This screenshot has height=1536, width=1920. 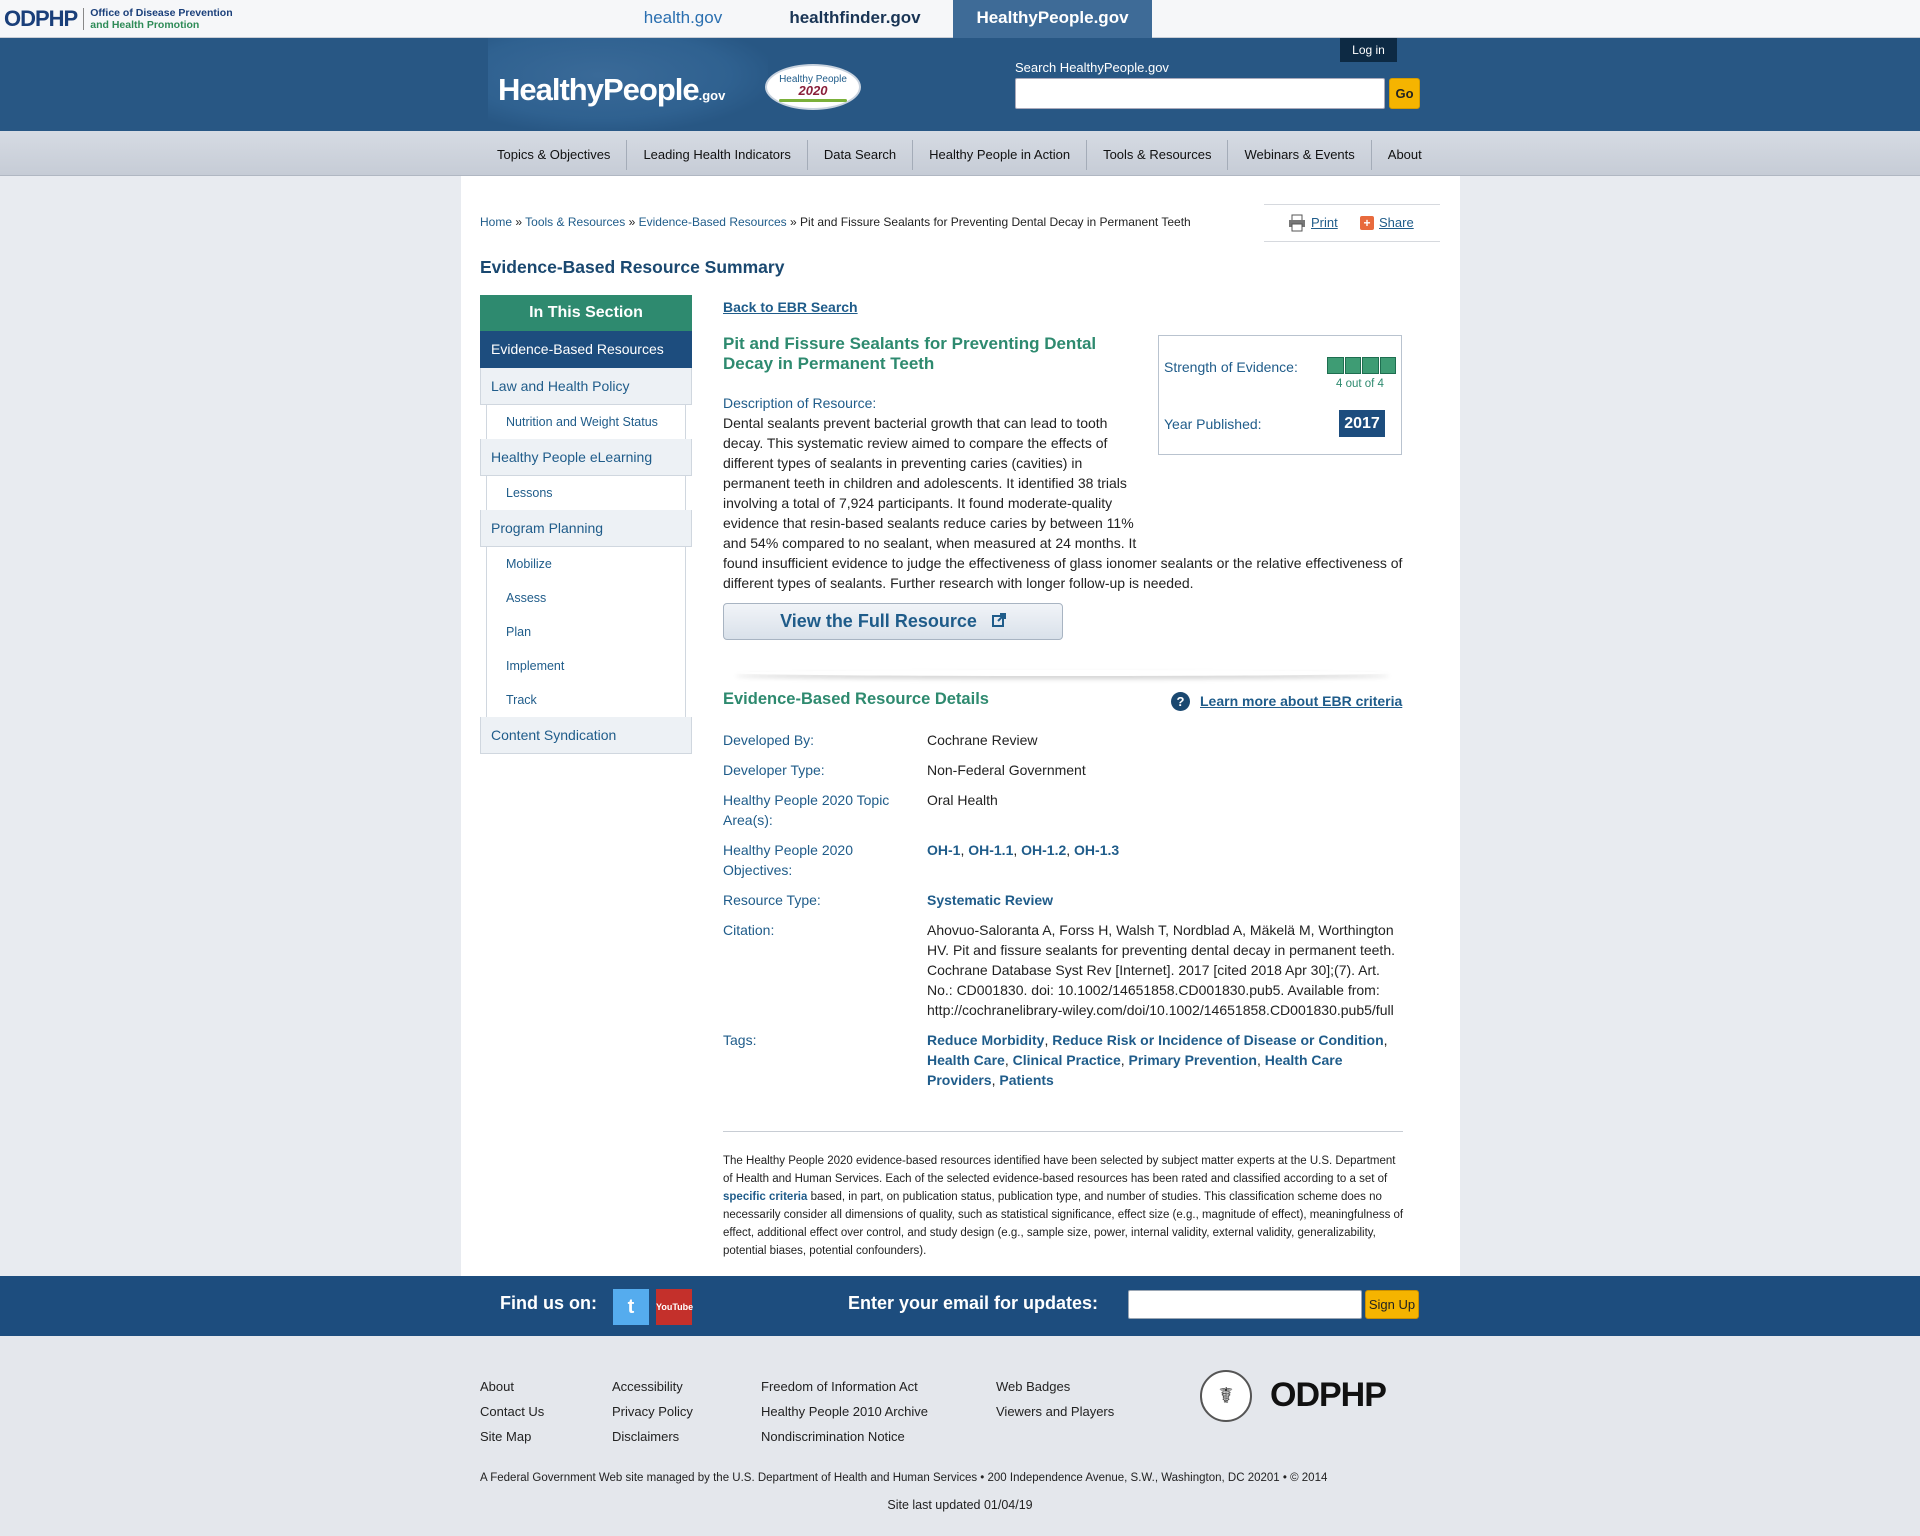 What do you see at coordinates (985, 1040) in the screenshot?
I see `tag-link: Reduce Morbidity` at bounding box center [985, 1040].